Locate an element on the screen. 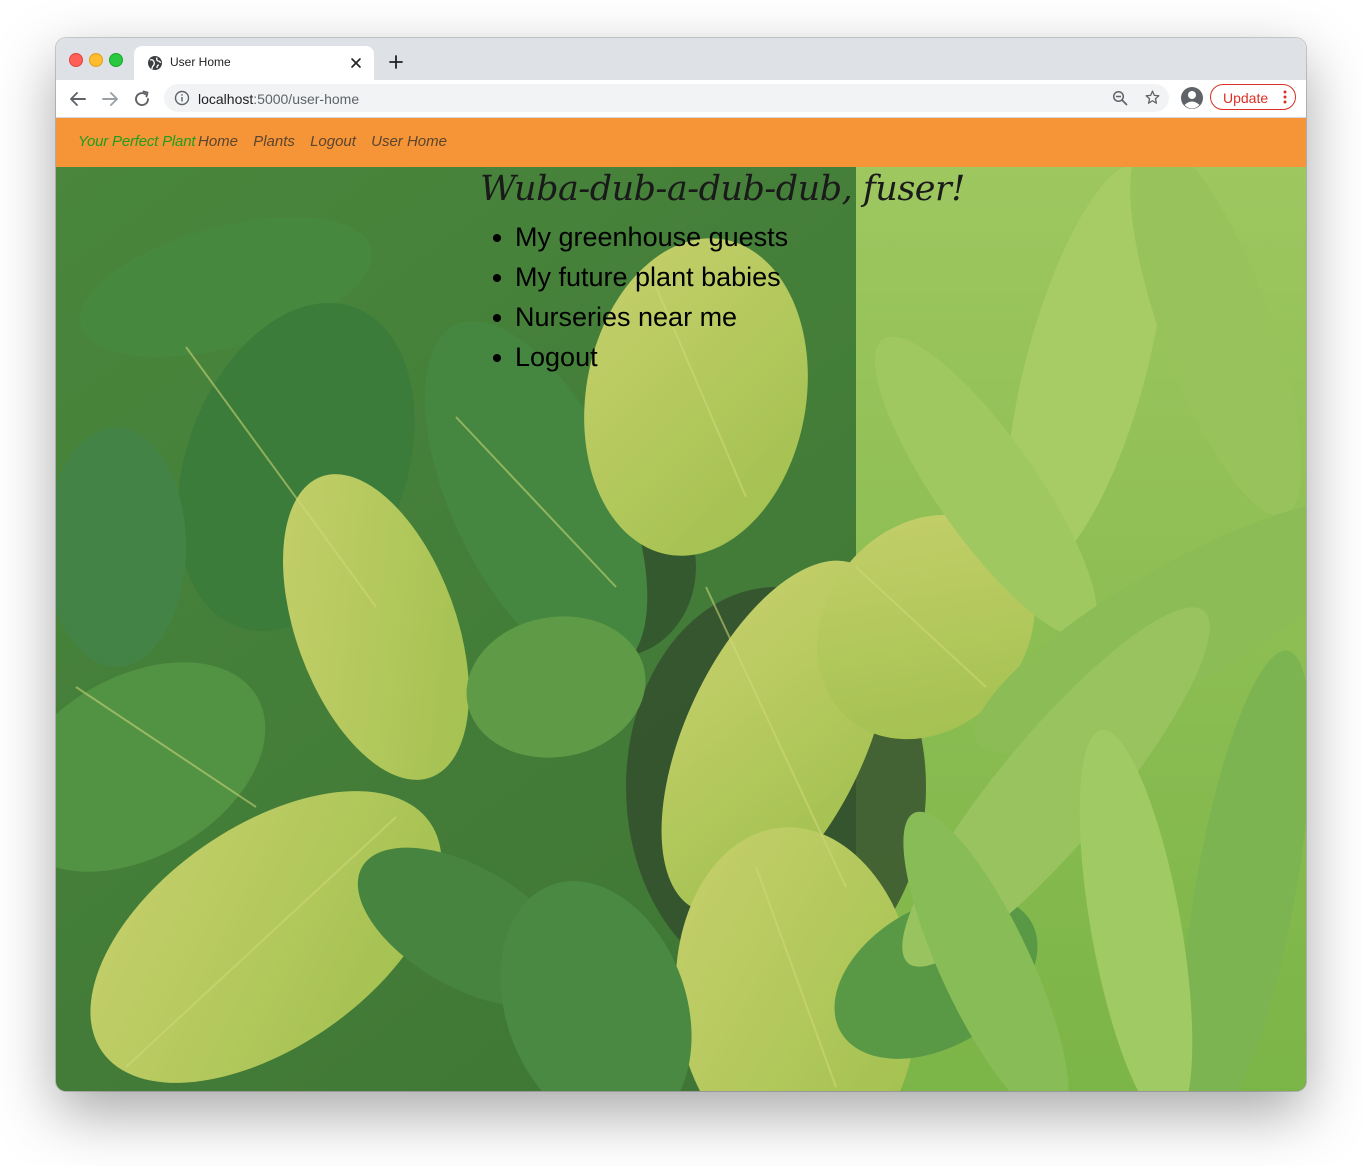 This screenshot has width=1362, height=1166. nav-link-home: Home is located at coordinates (218, 141).